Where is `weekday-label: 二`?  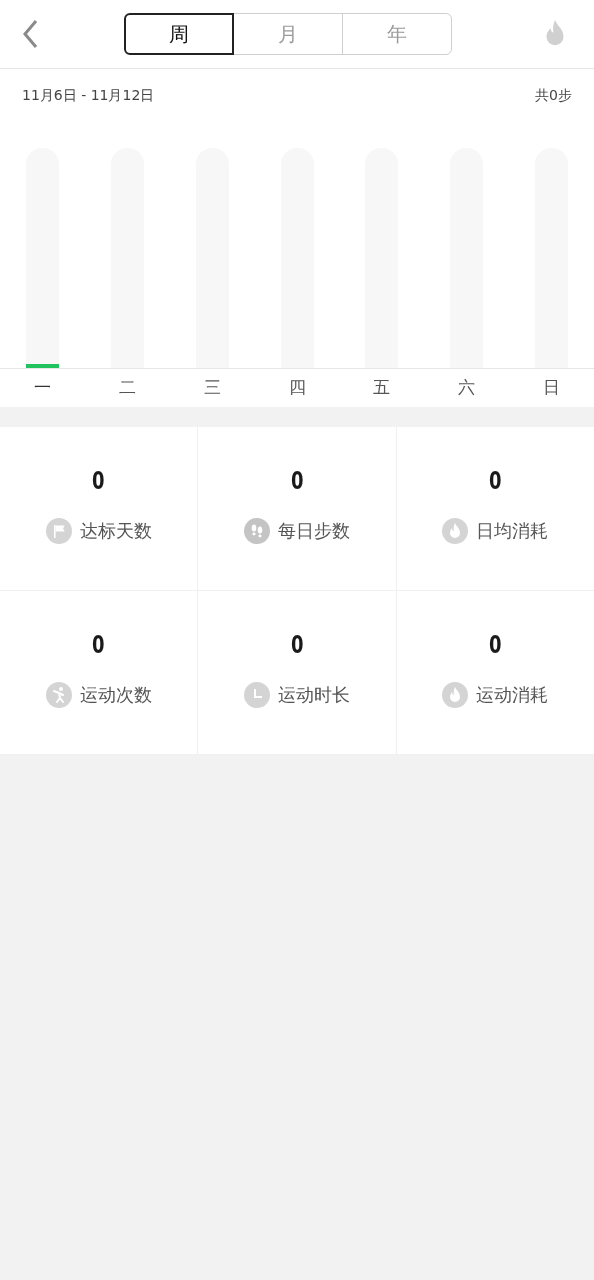
weekday-label: 二 is located at coordinates (127, 388).